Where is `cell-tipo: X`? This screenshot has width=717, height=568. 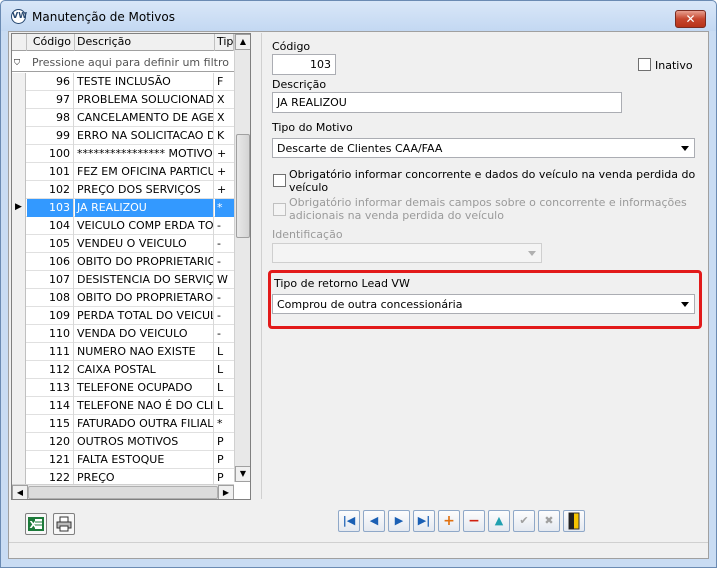 cell-tipo: X is located at coordinates (224, 118).